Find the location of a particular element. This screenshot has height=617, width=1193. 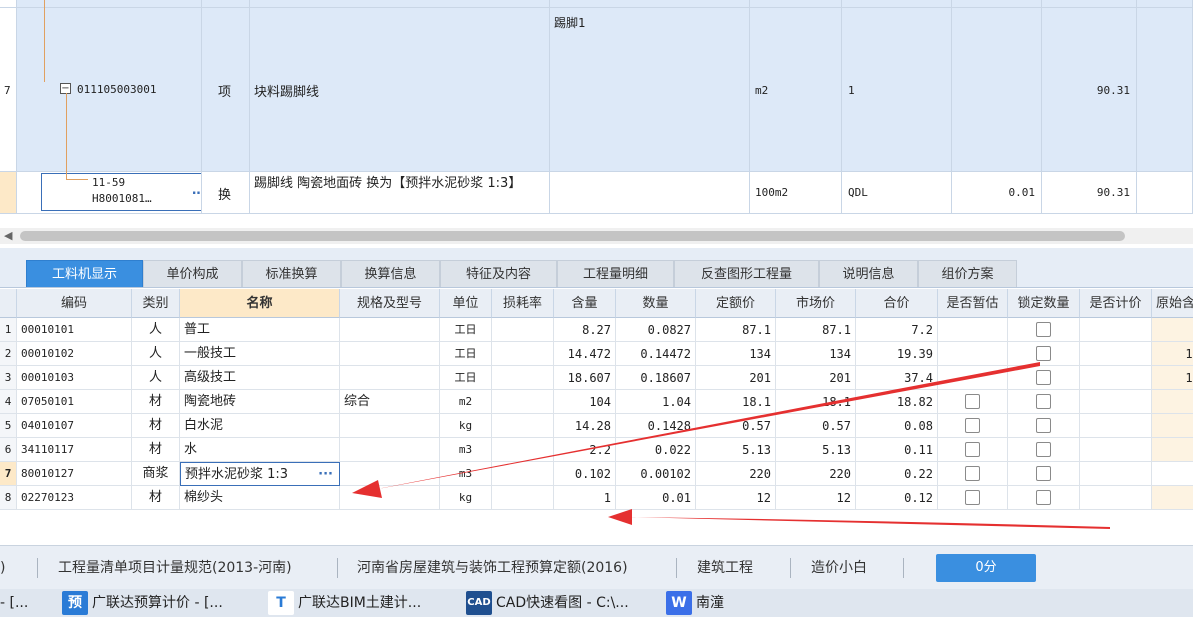

quantity-cell: 0.01 is located at coordinates (656, 498).